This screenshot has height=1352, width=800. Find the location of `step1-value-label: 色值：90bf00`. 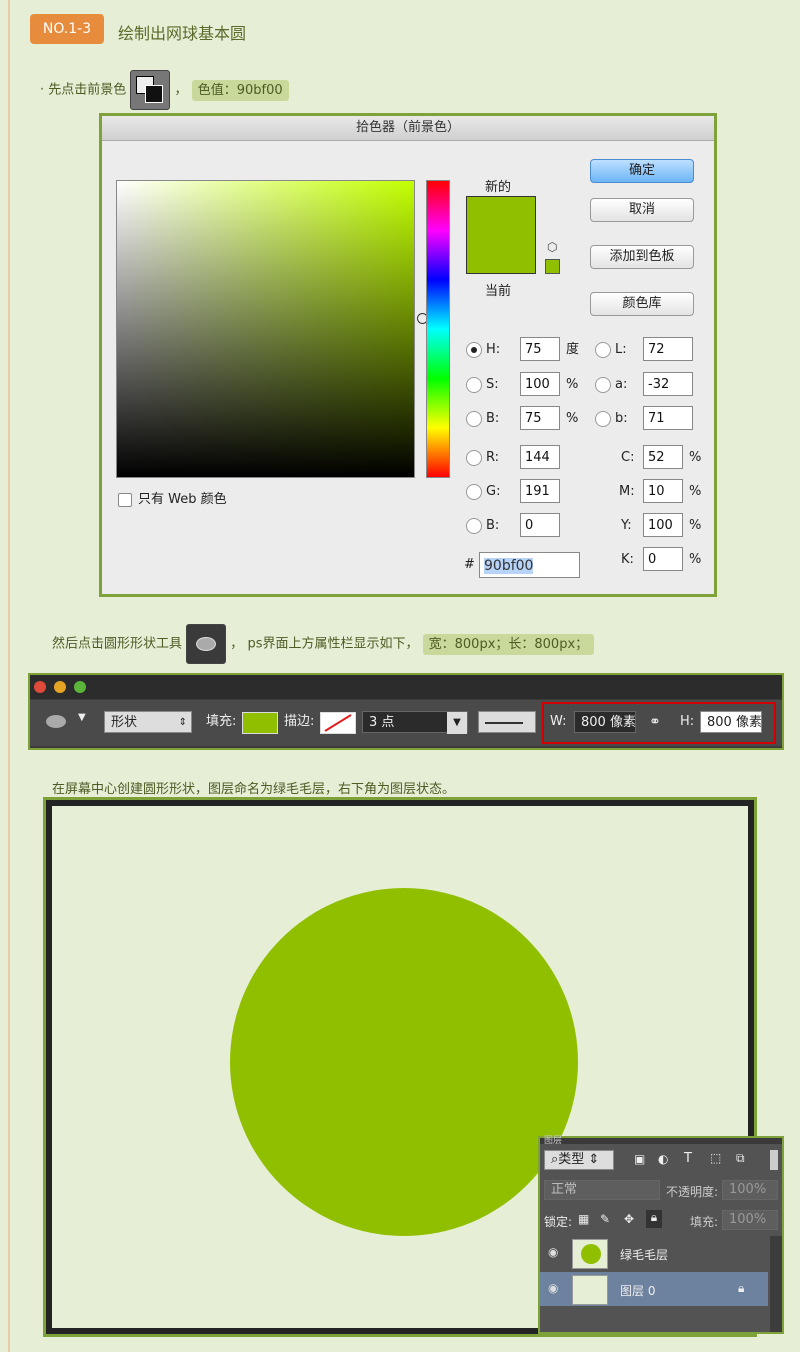

step1-value-label: 色值：90bf00 is located at coordinates (240, 90).